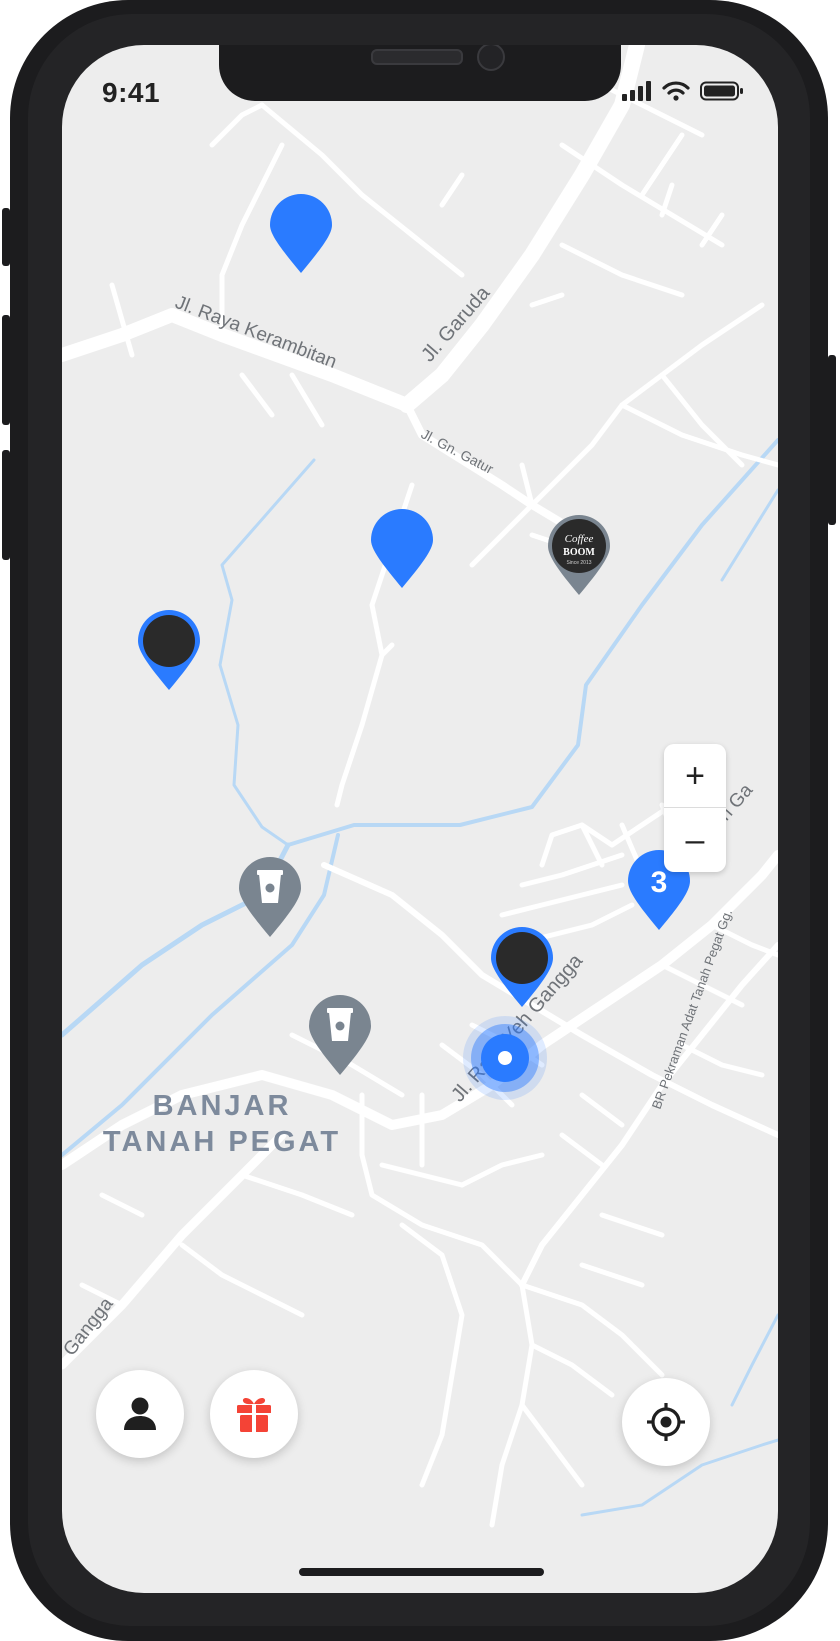 The width and height of the screenshot is (840, 1641). I want to click on zoom-in-button: +, so click(695, 775).